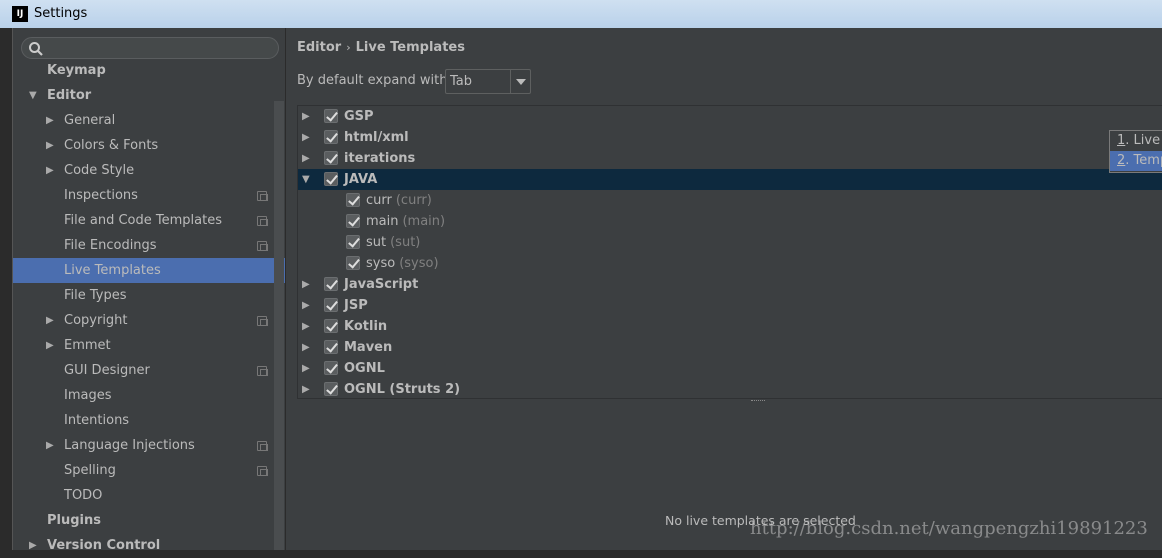 This screenshot has height=558, width=1162. I want to click on sidebar-item-todo: TODO, so click(149, 495).